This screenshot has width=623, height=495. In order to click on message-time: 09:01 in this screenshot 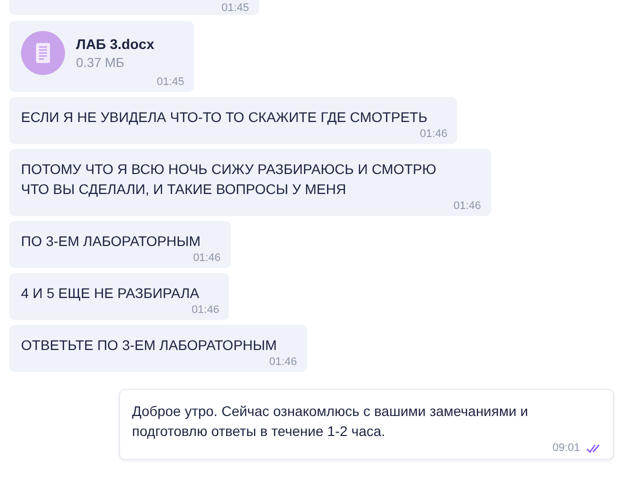, I will do `click(566, 448)`.